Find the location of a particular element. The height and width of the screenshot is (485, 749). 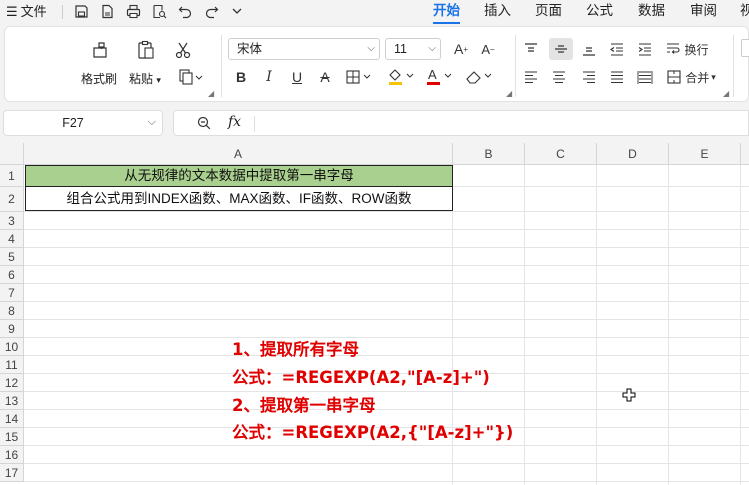

format-painter-icon is located at coordinates (100, 50).